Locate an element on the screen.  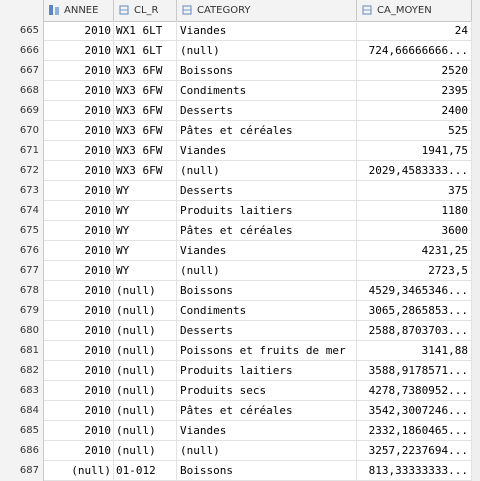
cell-category: Poissons et fruits de mer is located at coordinates (267, 351).